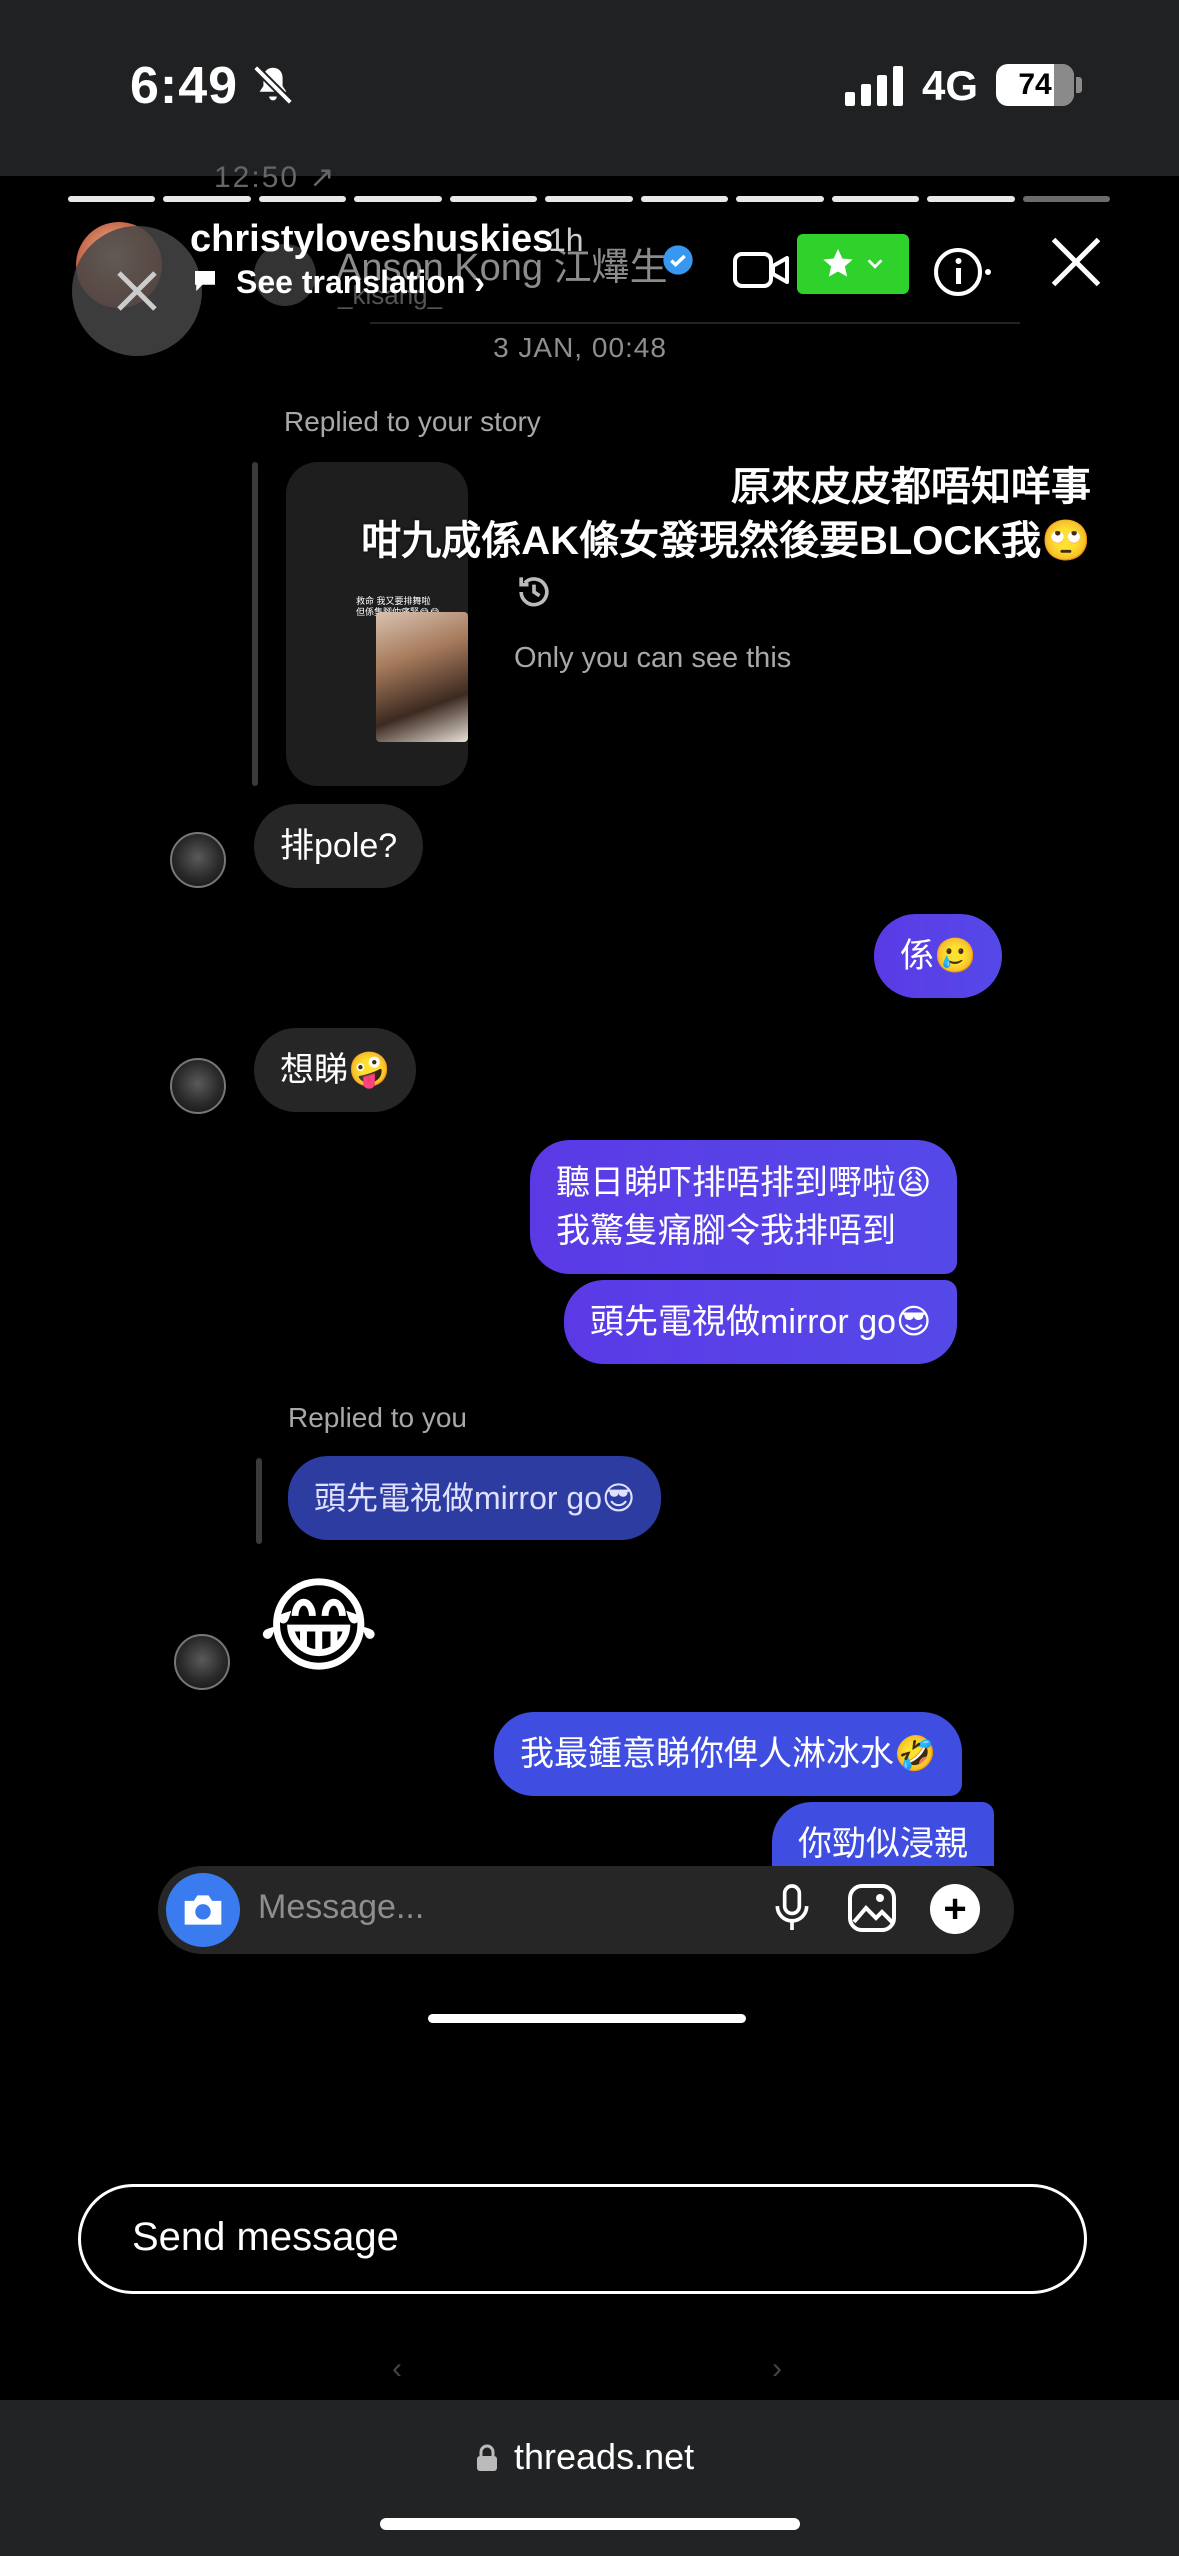 The image size is (1179, 2556). I want to click on message-outgoing: 頭先電視做mirror go😎, so click(761, 1322).